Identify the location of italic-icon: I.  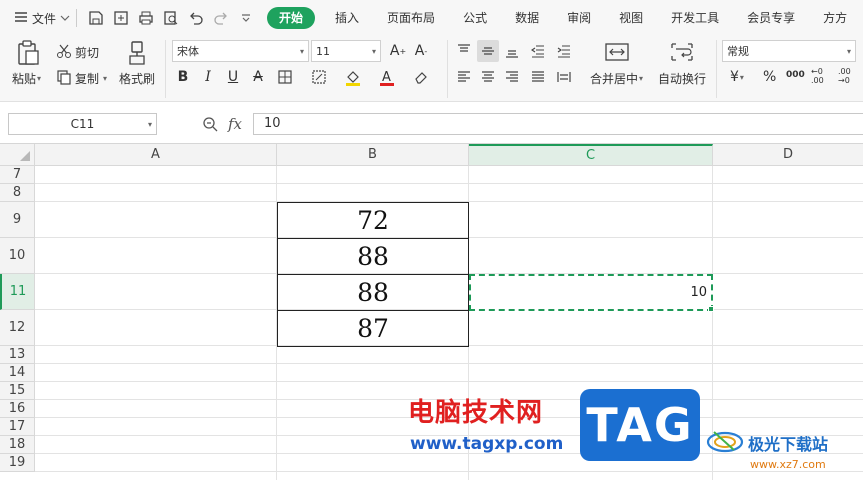
(208, 77).